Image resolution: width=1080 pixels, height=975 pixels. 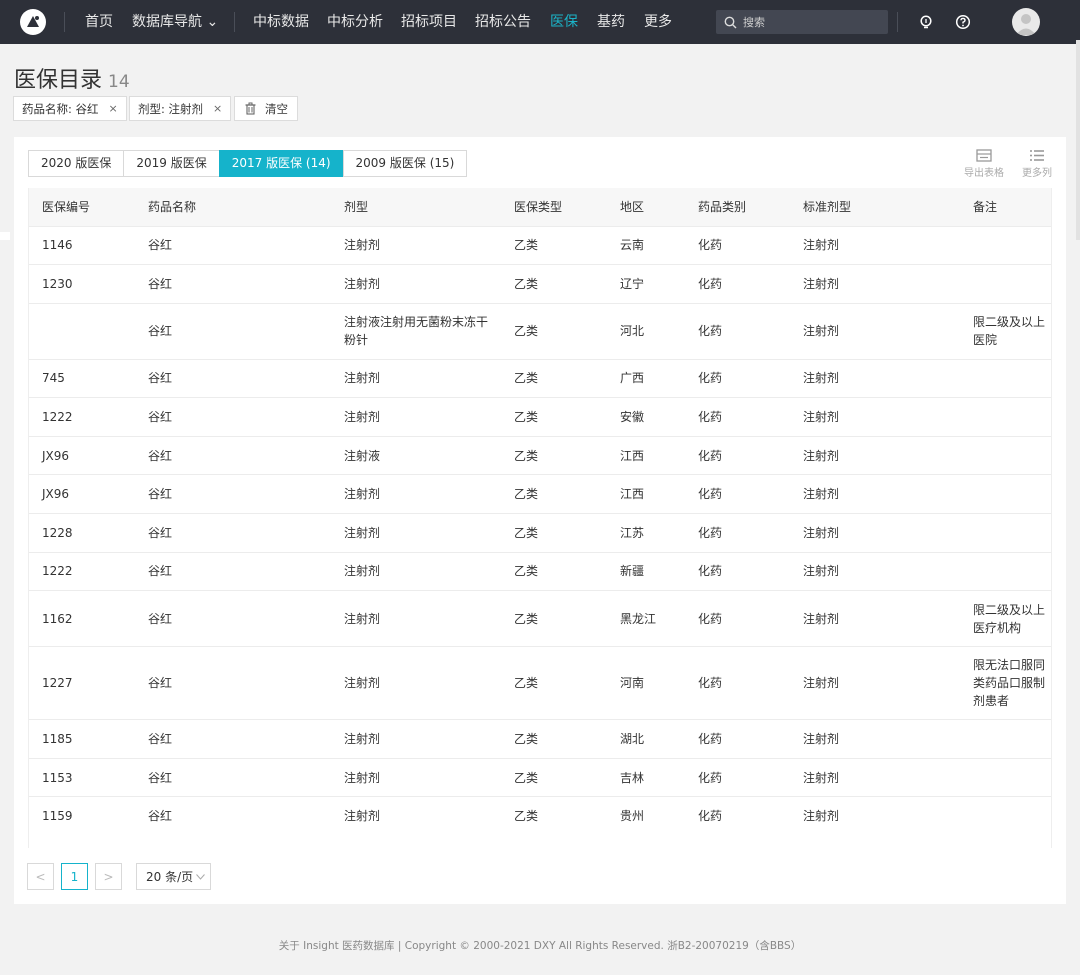 What do you see at coordinates (281, 22) in the screenshot?
I see `nav-item-bid-data: 中标数据` at bounding box center [281, 22].